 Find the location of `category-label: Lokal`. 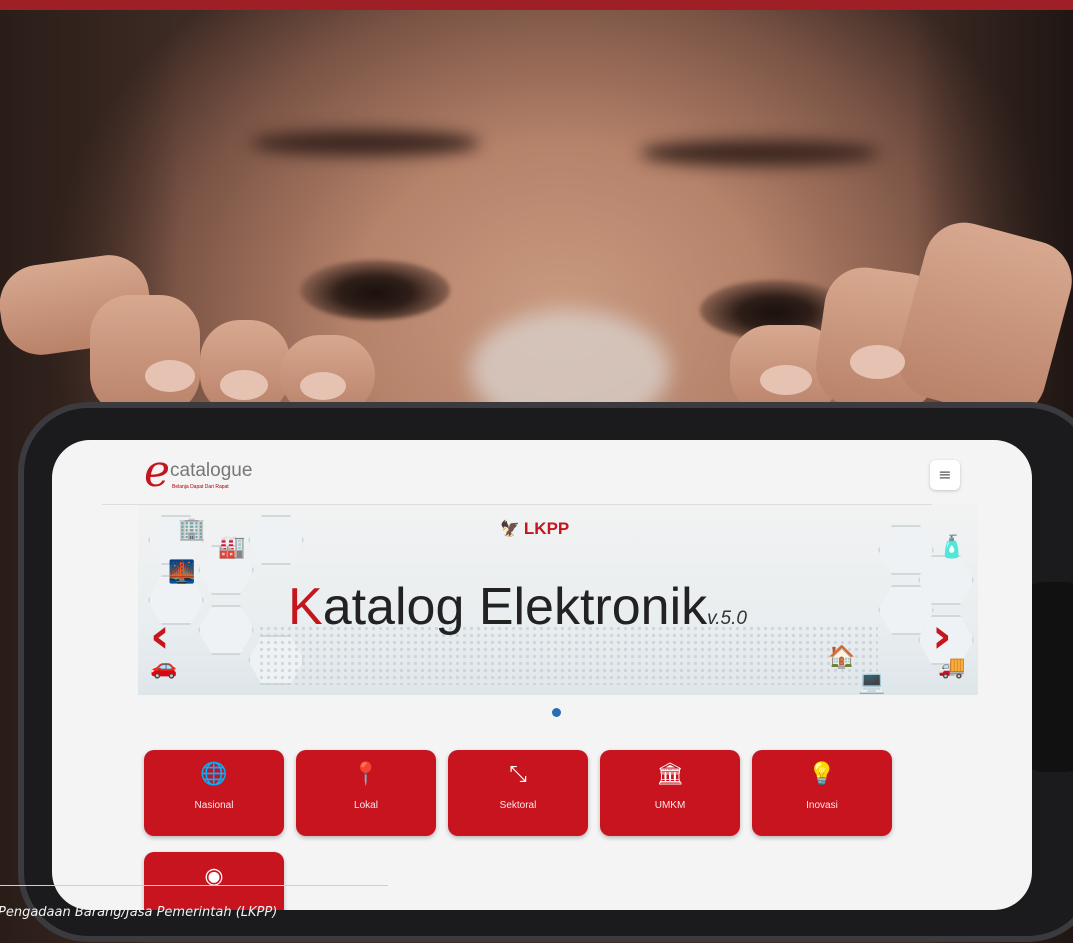

category-label: Lokal is located at coordinates (366, 805).